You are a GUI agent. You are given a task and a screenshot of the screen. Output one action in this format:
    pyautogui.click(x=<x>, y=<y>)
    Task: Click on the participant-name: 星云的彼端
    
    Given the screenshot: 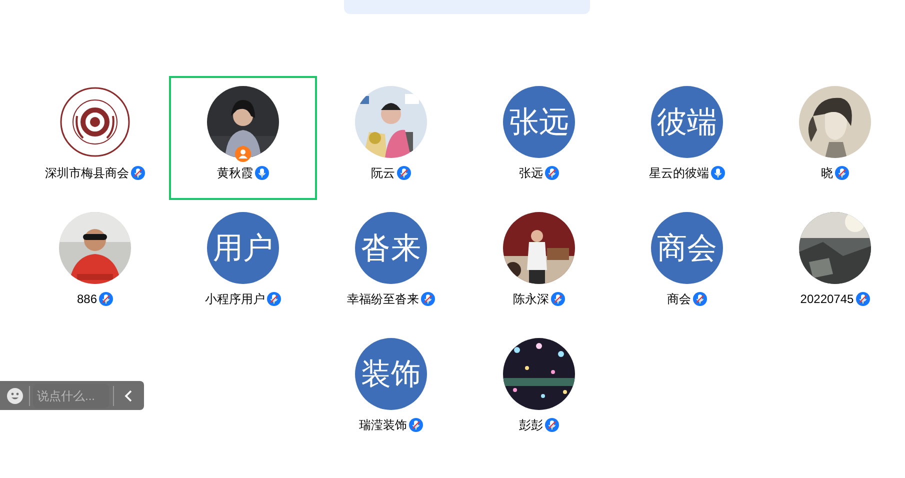 What is the action you would take?
    pyautogui.click(x=679, y=173)
    